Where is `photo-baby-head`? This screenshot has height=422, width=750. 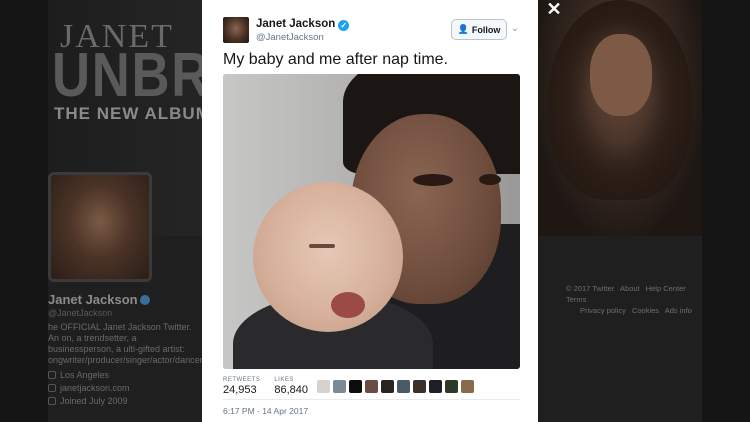
photo-baby-head is located at coordinates (328, 257).